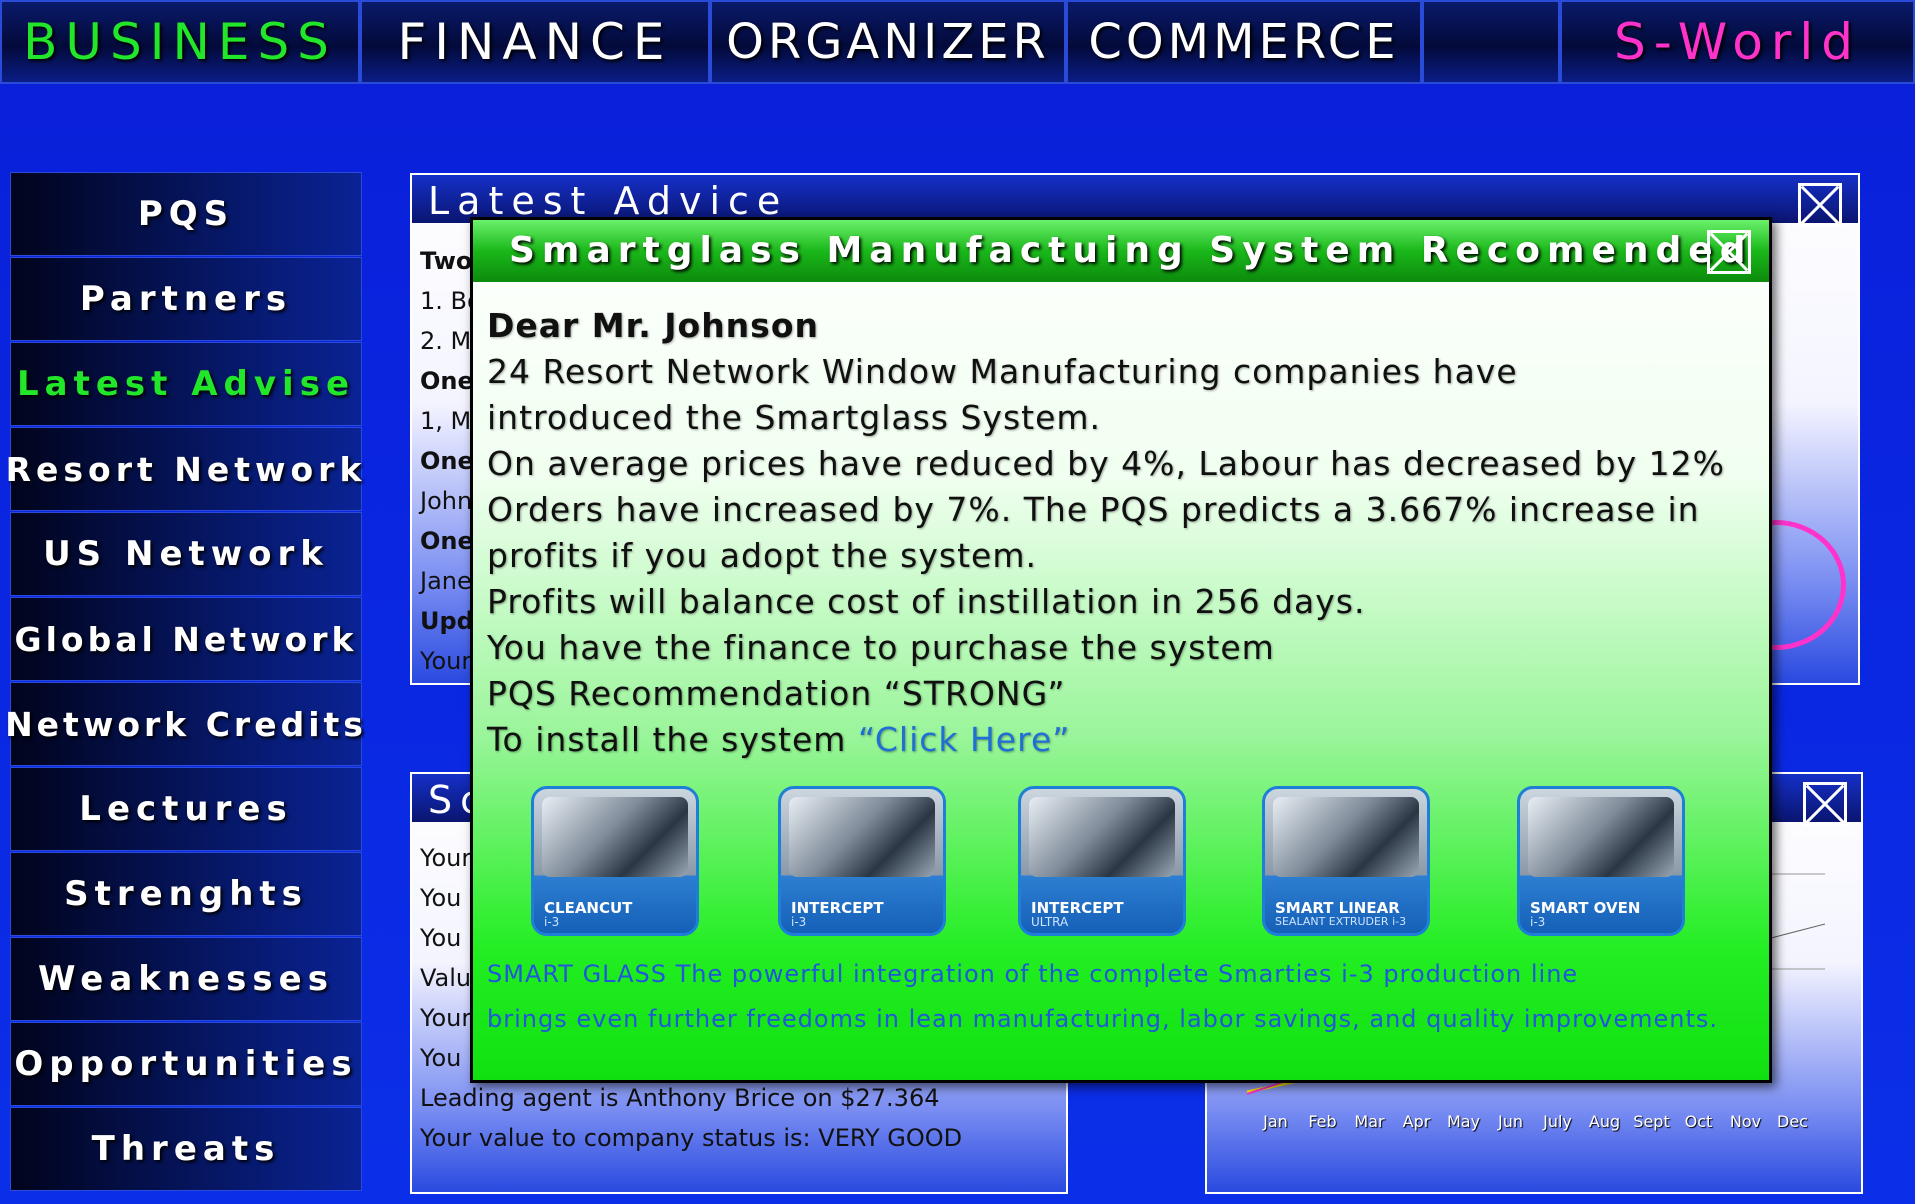 This screenshot has height=1204, width=1915. What do you see at coordinates (1341, 921) in the screenshot?
I see `product-sub: SEALANT EXTRUDER i-3` at bounding box center [1341, 921].